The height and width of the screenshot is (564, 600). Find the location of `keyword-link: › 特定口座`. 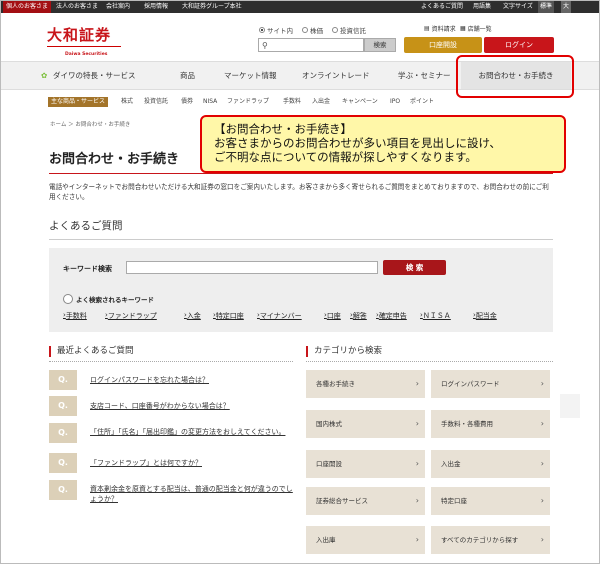

keyword-link: › 特定口座 is located at coordinates (228, 315).